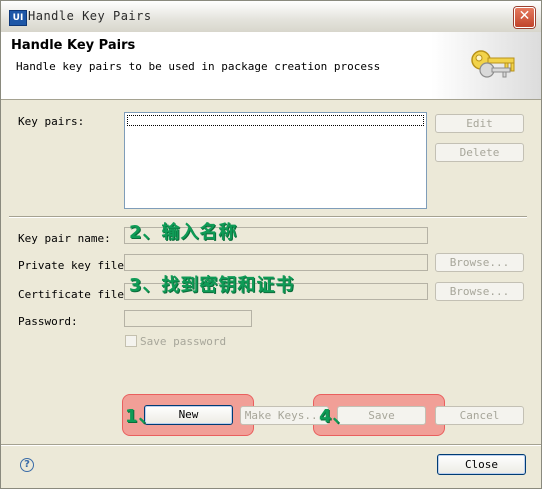  What do you see at coordinates (271, 445) in the screenshot?
I see `separator-bottom` at bounding box center [271, 445].